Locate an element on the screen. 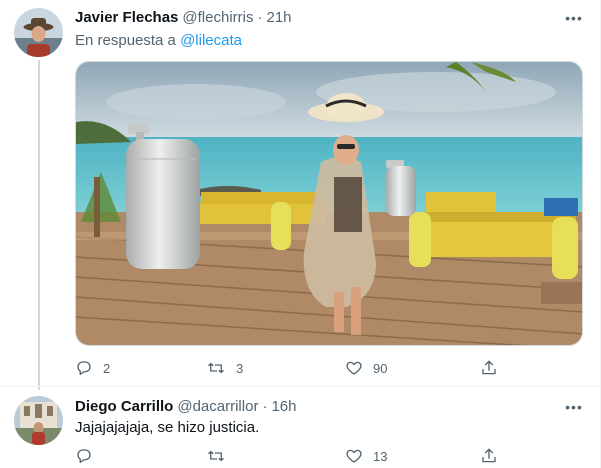 The image size is (601, 468). like-button: 90 is located at coordinates (366, 368).